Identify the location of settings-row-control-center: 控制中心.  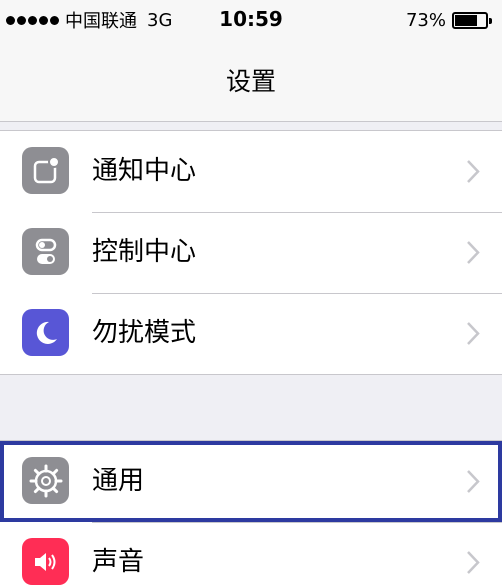
(251, 252).